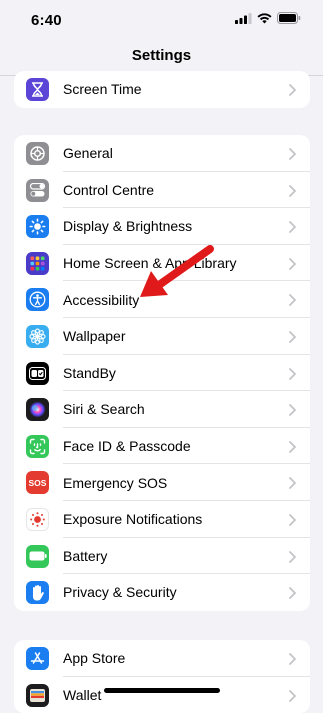 The height and width of the screenshot is (713, 323). I want to click on page-title: Settings, so click(161, 55).